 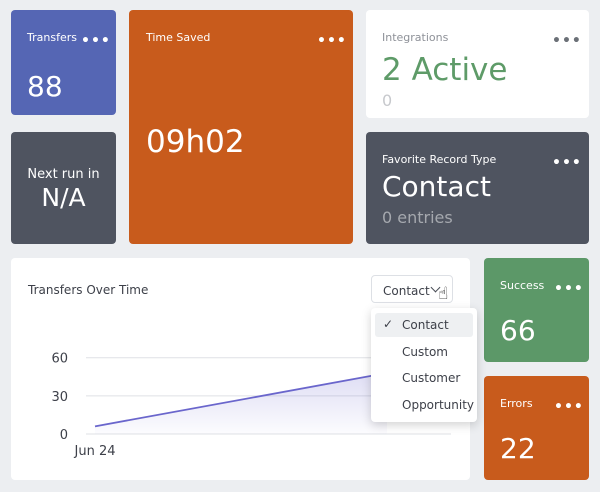 What do you see at coordinates (536, 310) in the screenshot?
I see `success-card: Success 66` at bounding box center [536, 310].